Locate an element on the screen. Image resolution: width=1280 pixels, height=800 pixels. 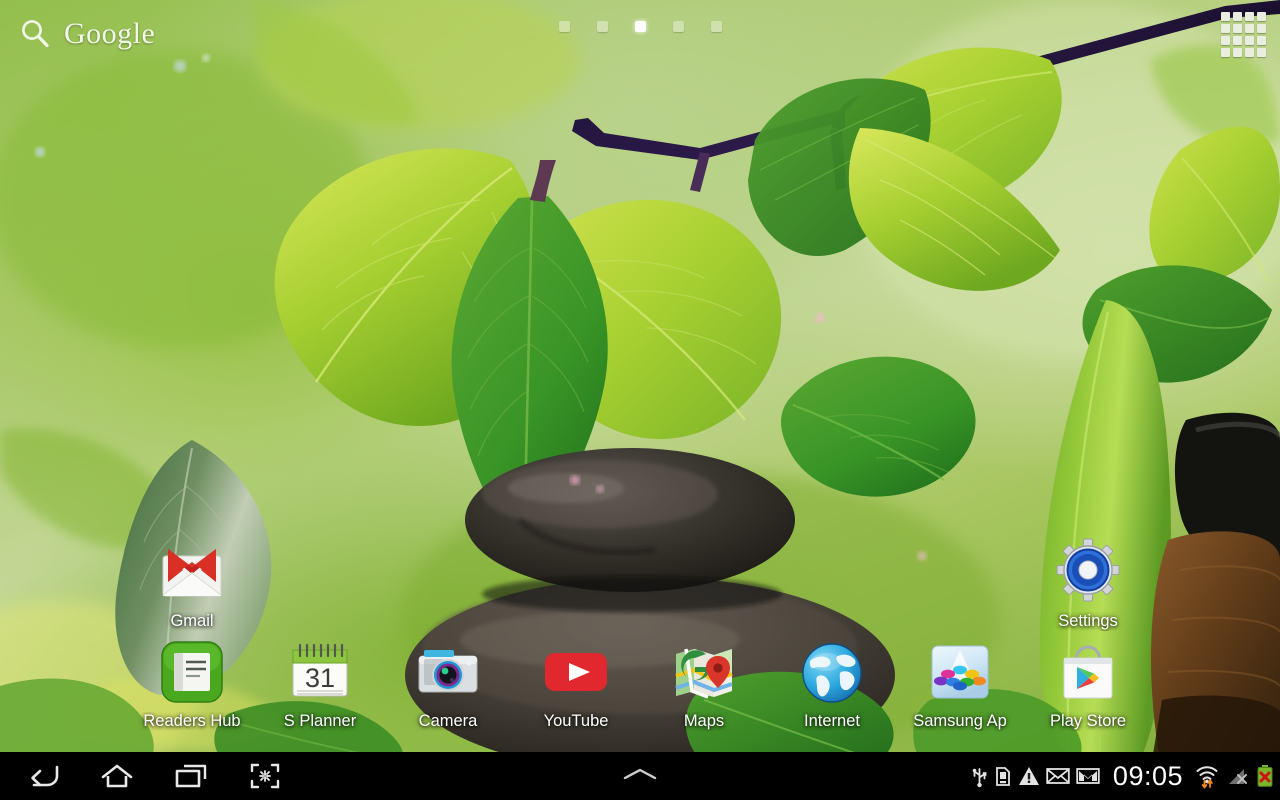
app-icon-readers-hub: Readers Hub is located at coordinates (192, 683).